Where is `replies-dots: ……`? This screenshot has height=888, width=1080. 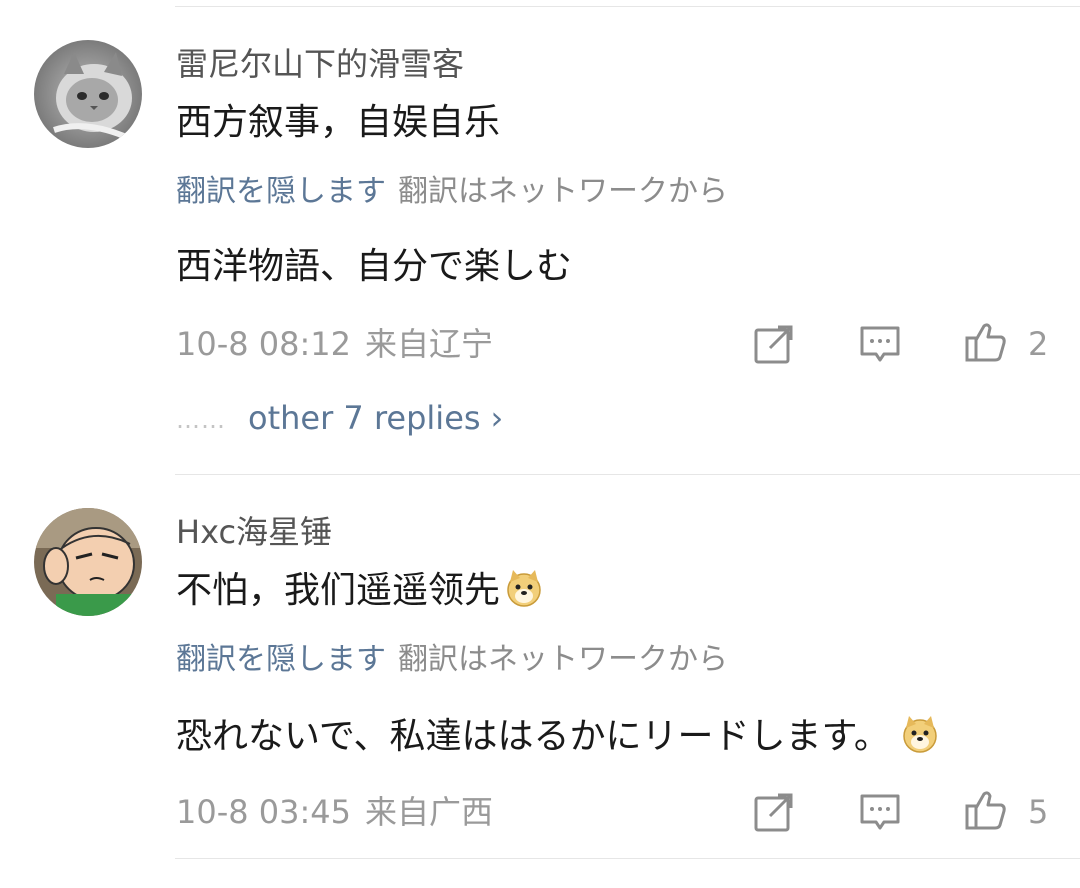
replies-dots: …… is located at coordinates (201, 420).